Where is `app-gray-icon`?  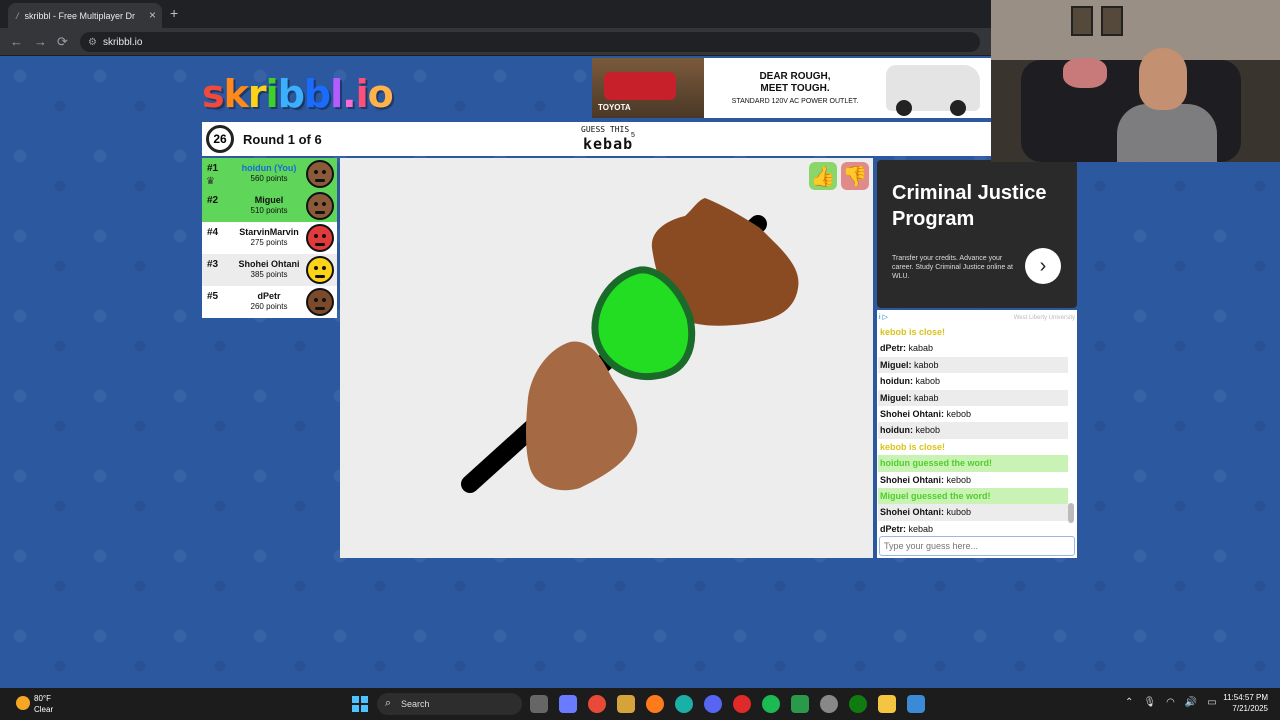
app-gray-icon is located at coordinates (829, 704).